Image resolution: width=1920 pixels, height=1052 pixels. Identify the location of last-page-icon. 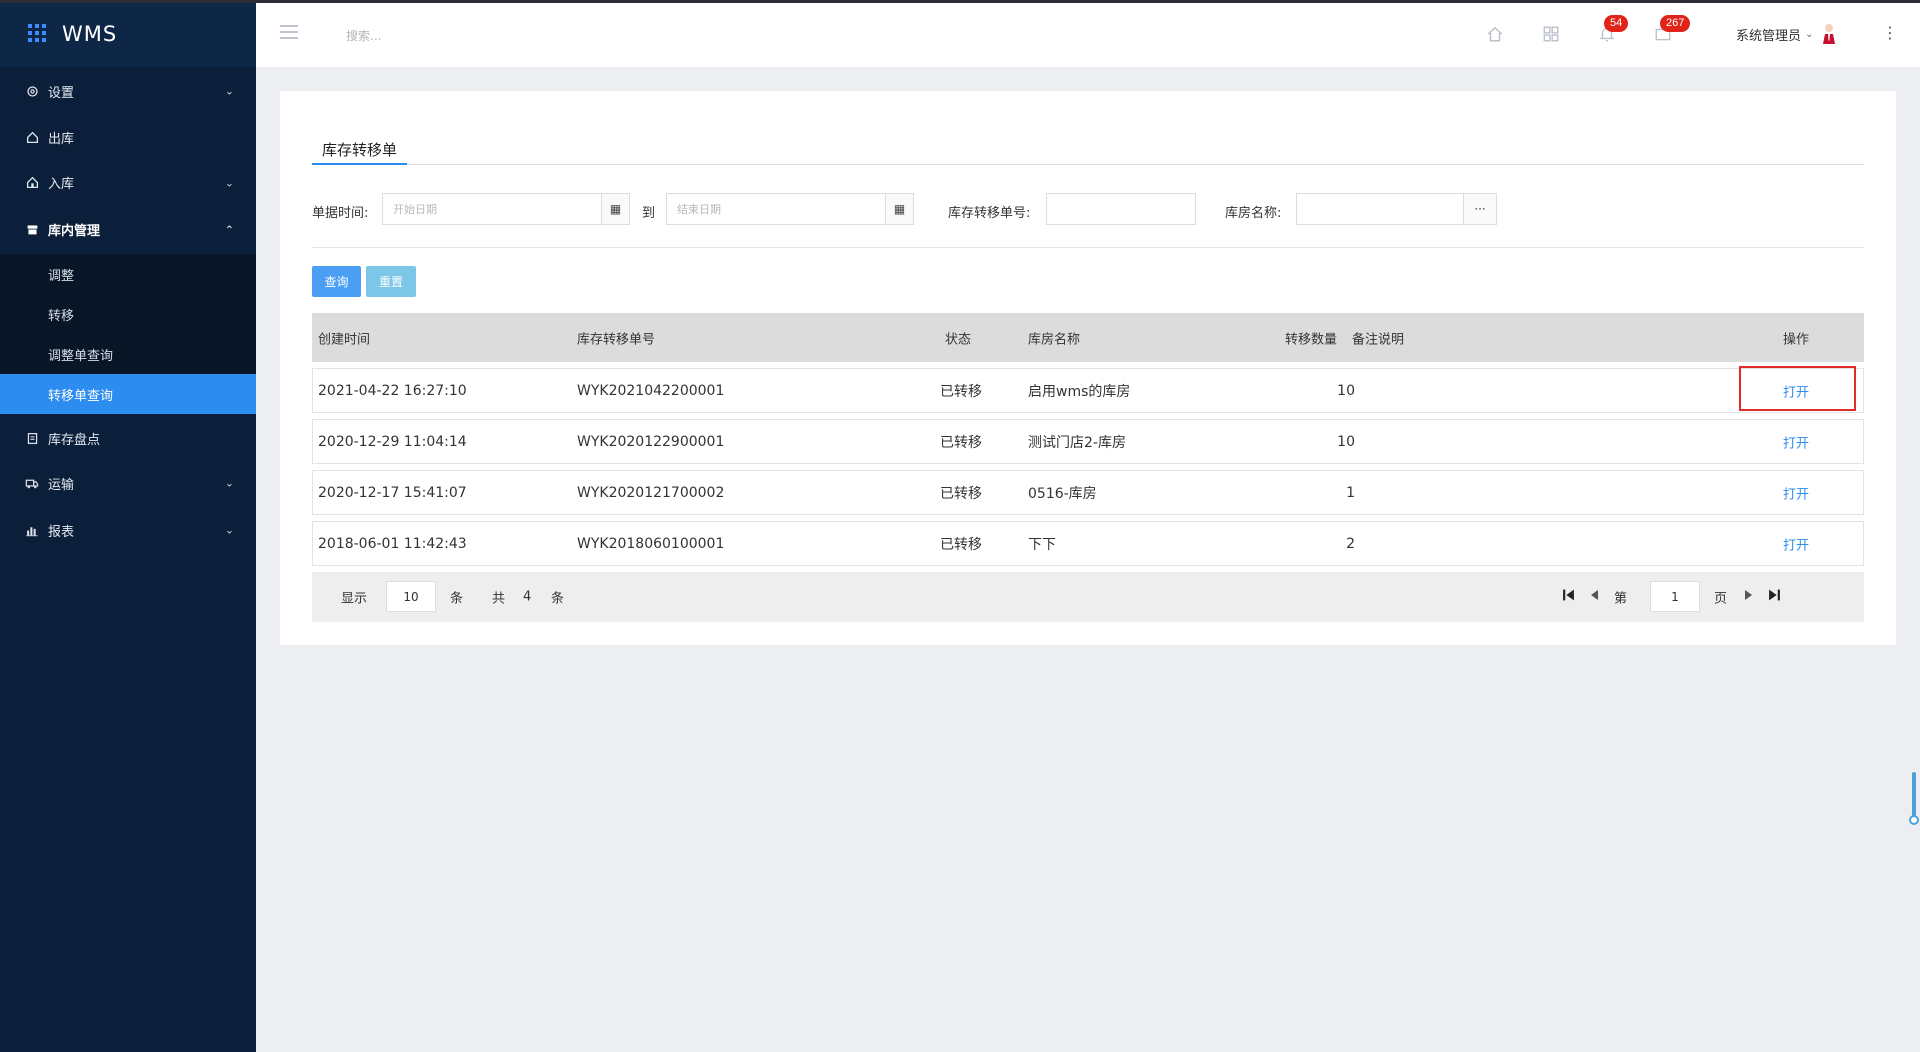
(1774, 597).